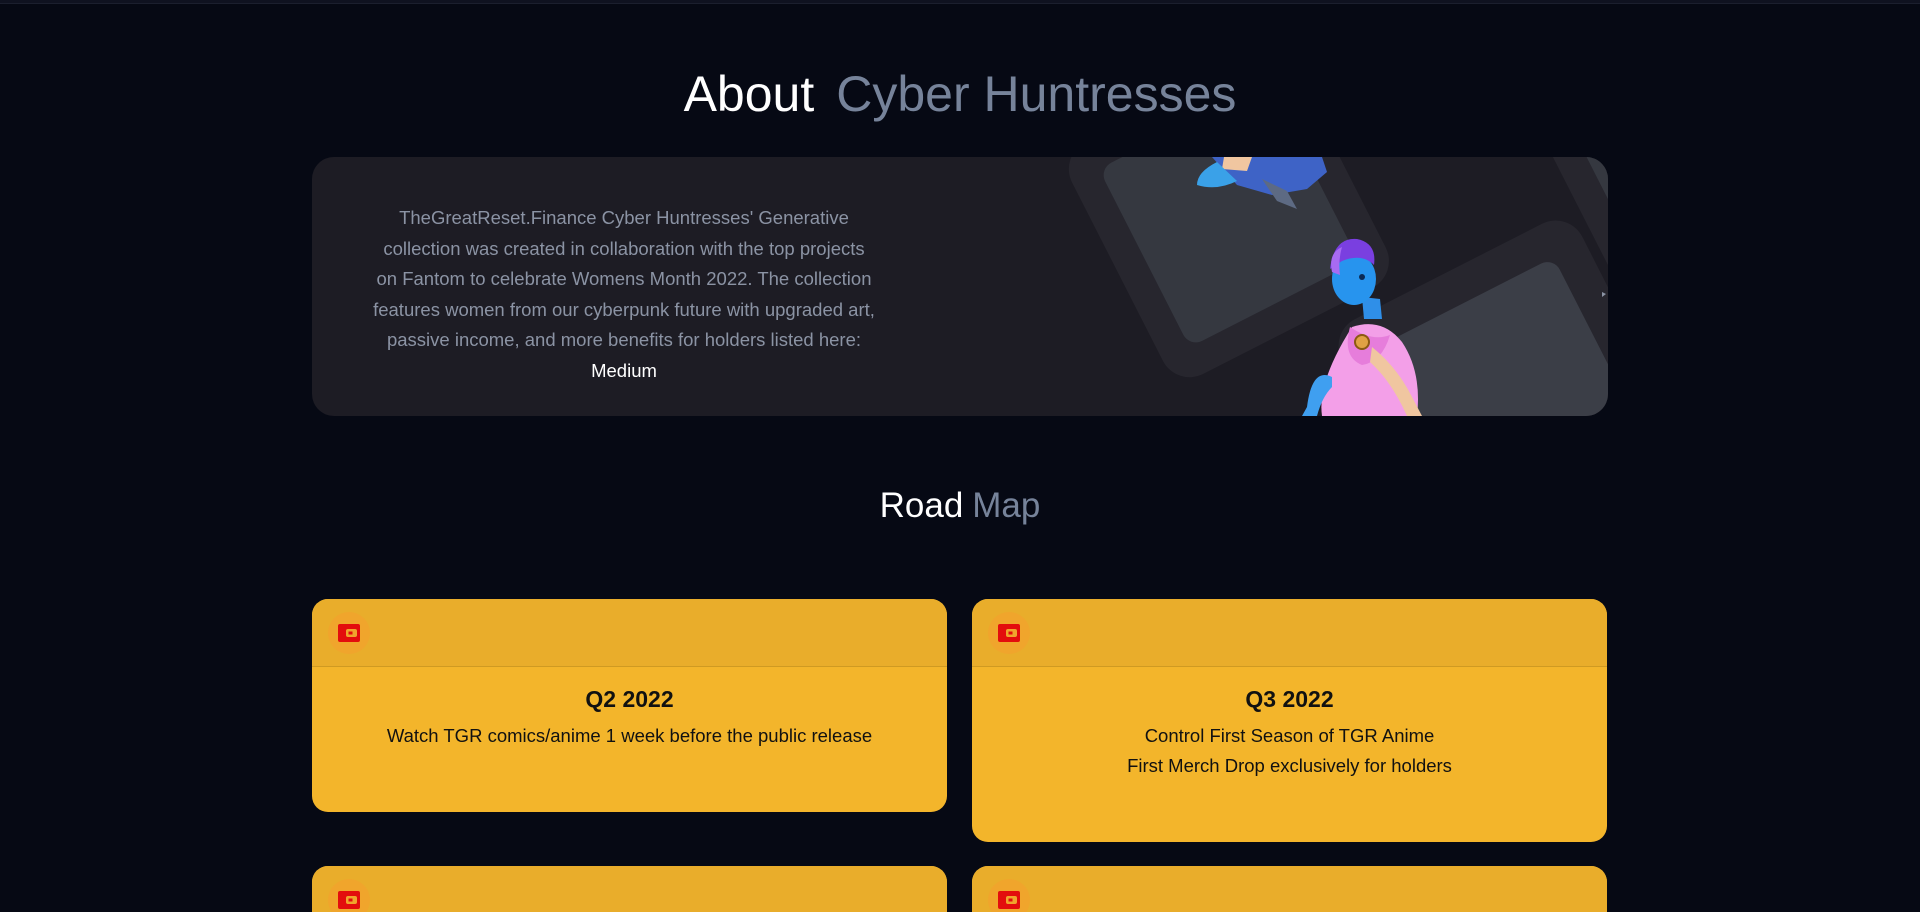 Image resolution: width=1920 pixels, height=912 pixels. Describe the element at coordinates (1036, 94) in the screenshot. I see `about-heading-accent: Cyber Huntresses` at that location.